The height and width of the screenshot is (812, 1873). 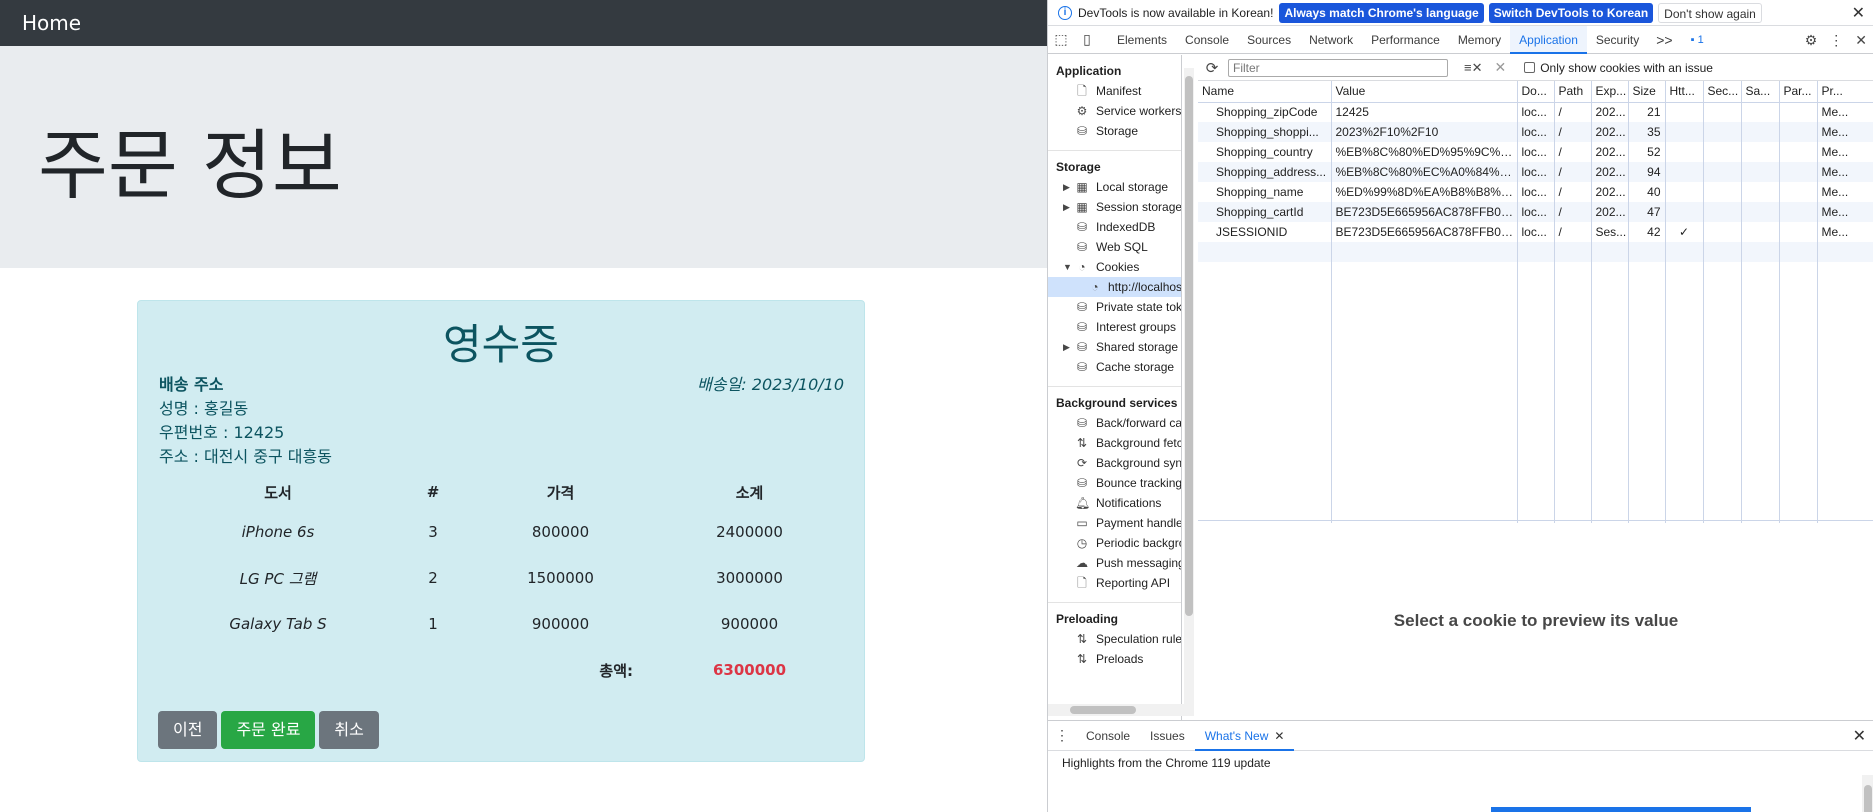 I want to click on sidebar-item-background-sync: ⟳ Background sync, so click(x=1114, y=463).